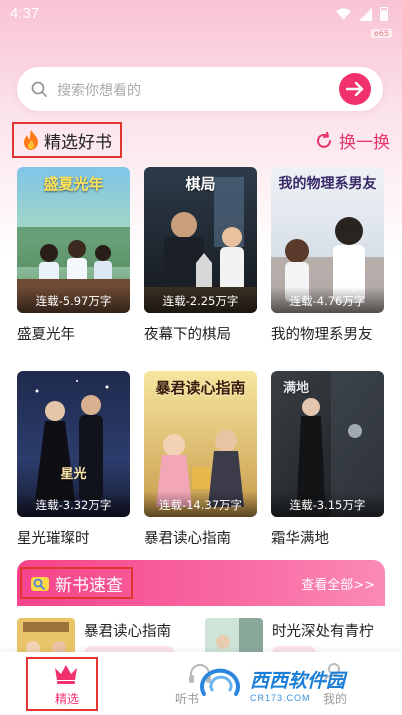  I want to click on featured-title-highlight: 精选好书, so click(67, 140).